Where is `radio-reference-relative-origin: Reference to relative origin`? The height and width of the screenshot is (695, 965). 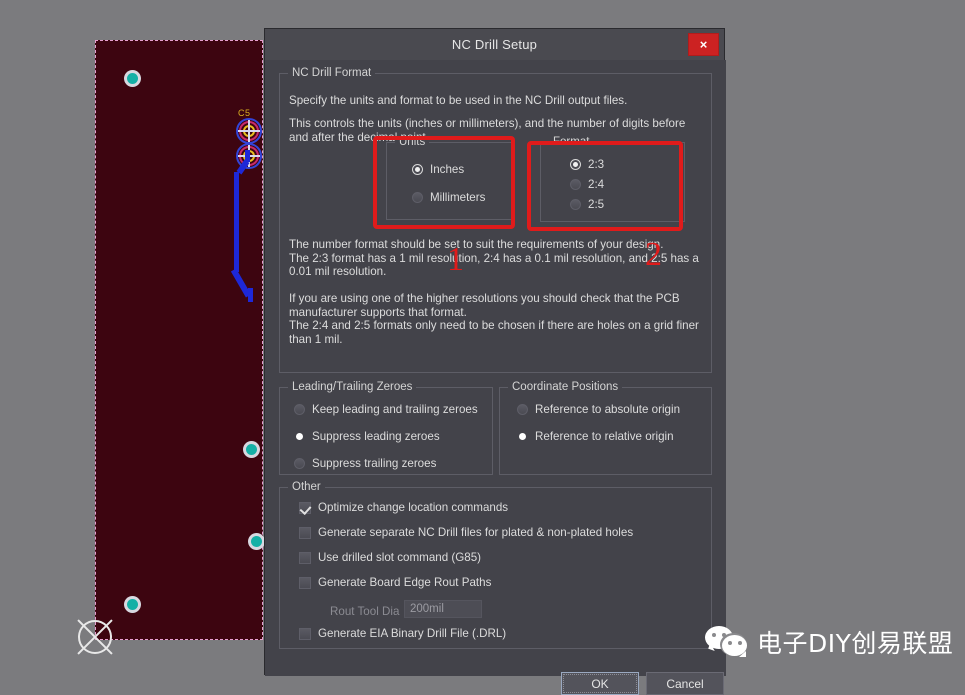
radio-reference-relative-origin: Reference to relative origin is located at coordinates (595, 436).